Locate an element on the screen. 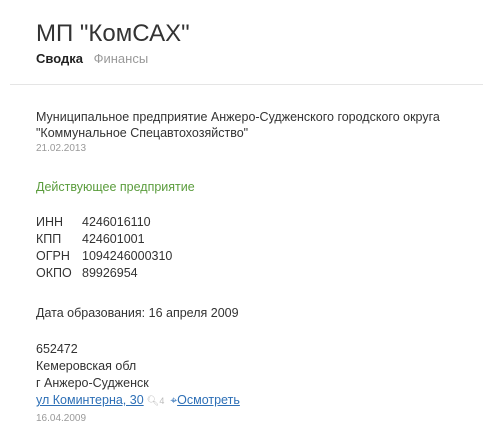  founded-date: Дата образования: 16 апреля 2009 is located at coordinates (137, 313).